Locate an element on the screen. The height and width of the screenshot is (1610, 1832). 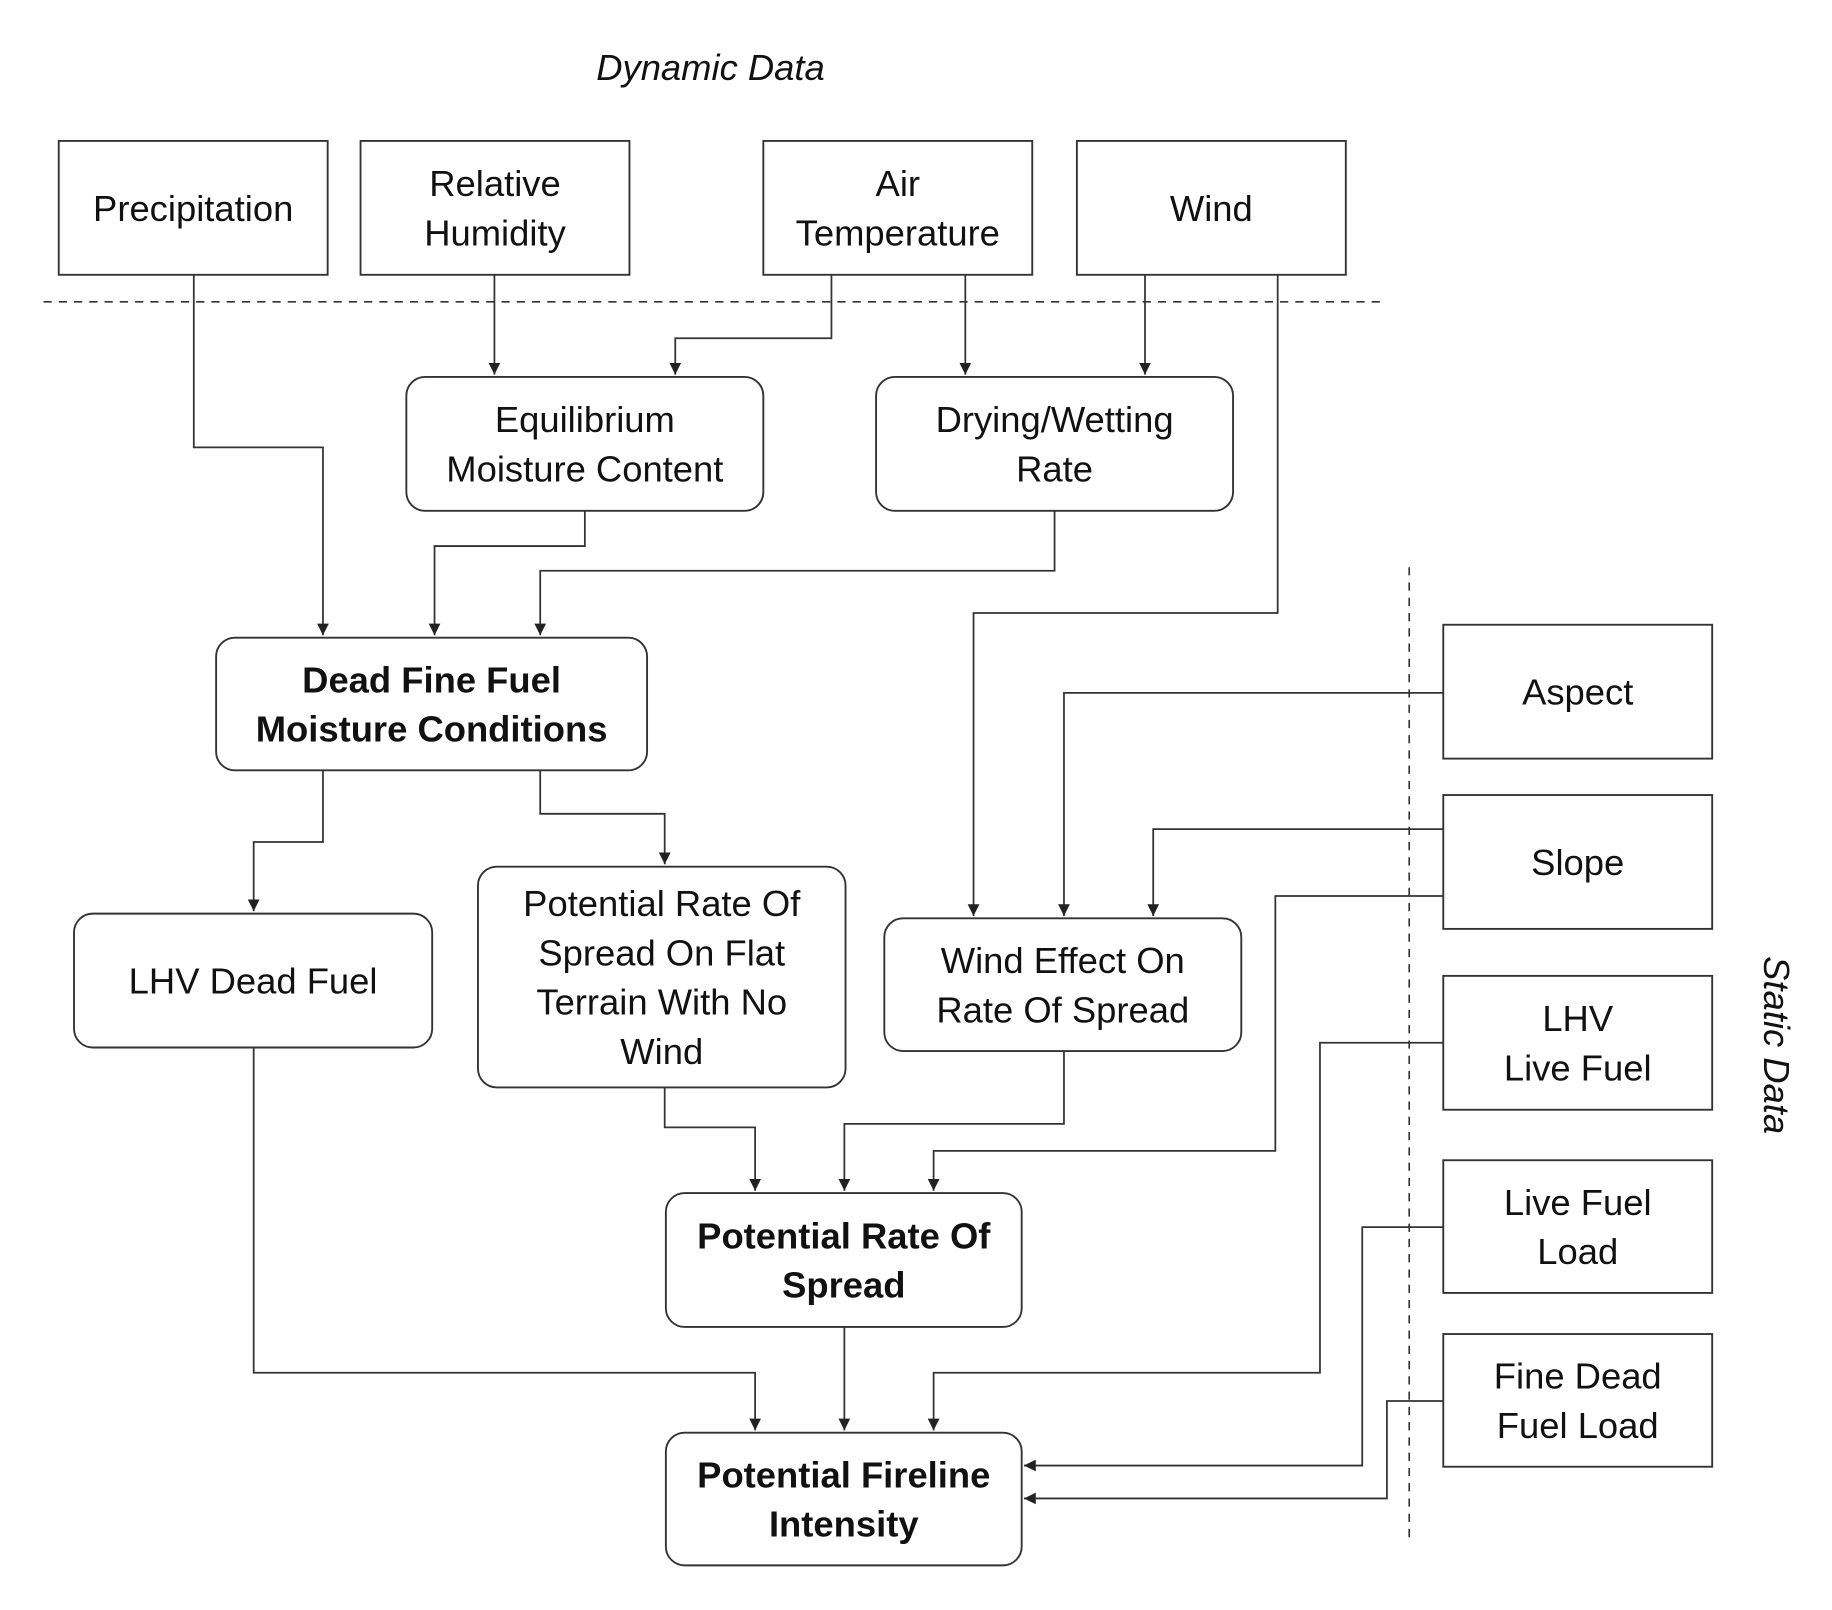
edge-fine-dead-fuel-load-to-pfi is located at coordinates (1234, 1452).